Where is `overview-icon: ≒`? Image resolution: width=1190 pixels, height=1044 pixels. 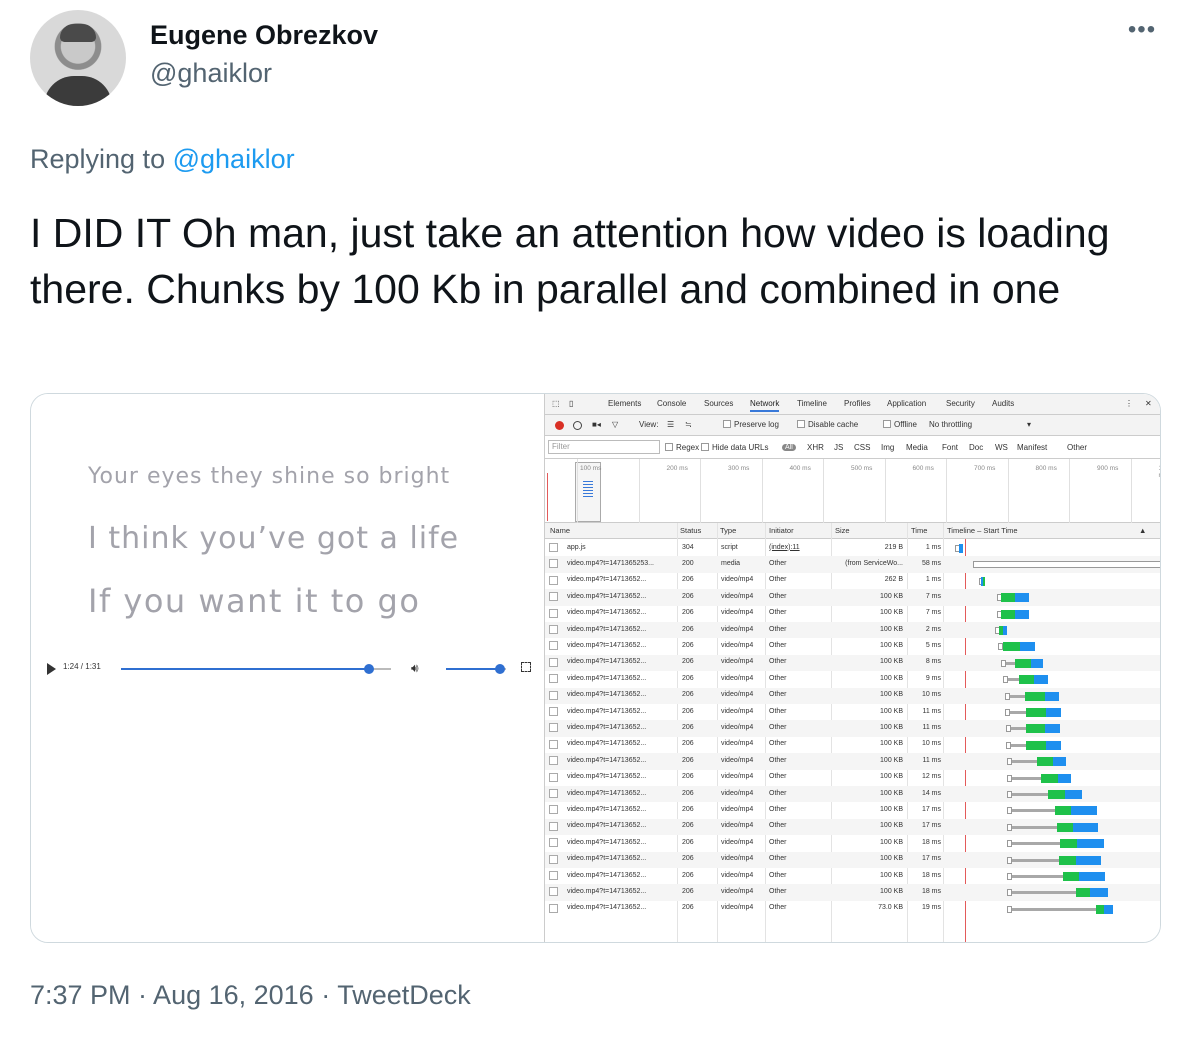
overview-icon: ≒ is located at coordinates (688, 424).